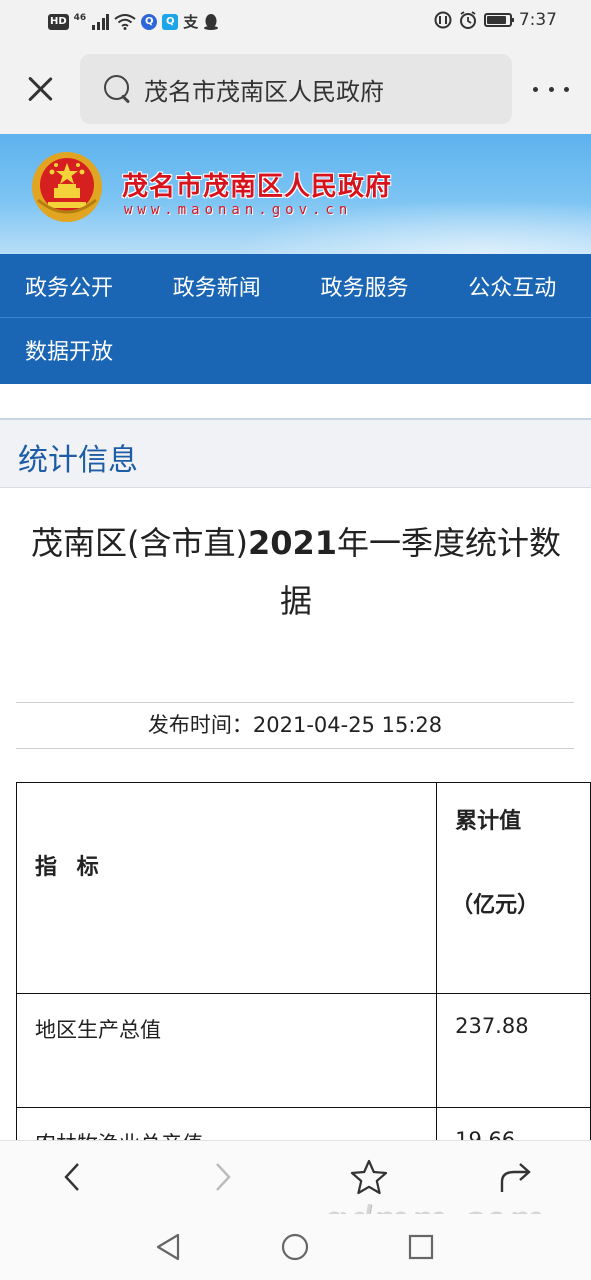 The height and width of the screenshot is (1280, 591). What do you see at coordinates (370, 286) in the screenshot?
I see `nav-item-gov-services: 政务服务` at bounding box center [370, 286].